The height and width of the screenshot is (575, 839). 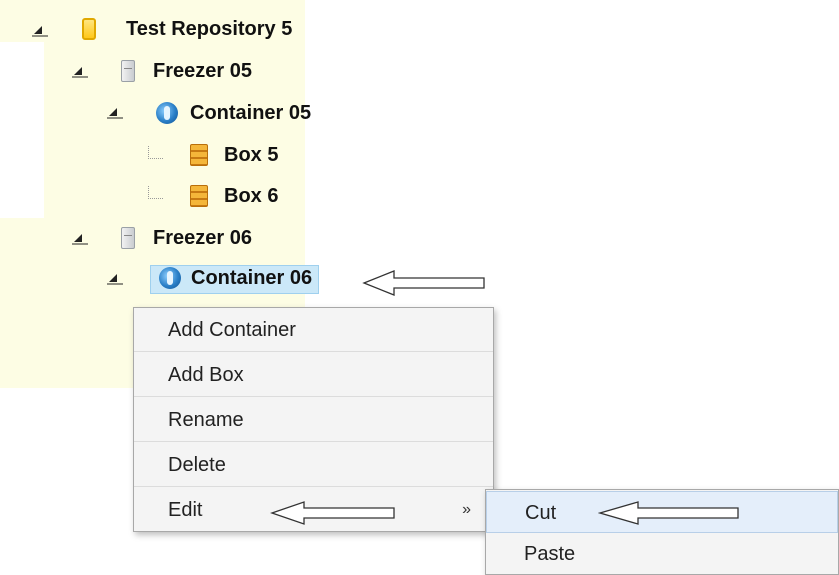 I want to click on tree-node-repository: Test Repository 5, so click(x=187, y=29).